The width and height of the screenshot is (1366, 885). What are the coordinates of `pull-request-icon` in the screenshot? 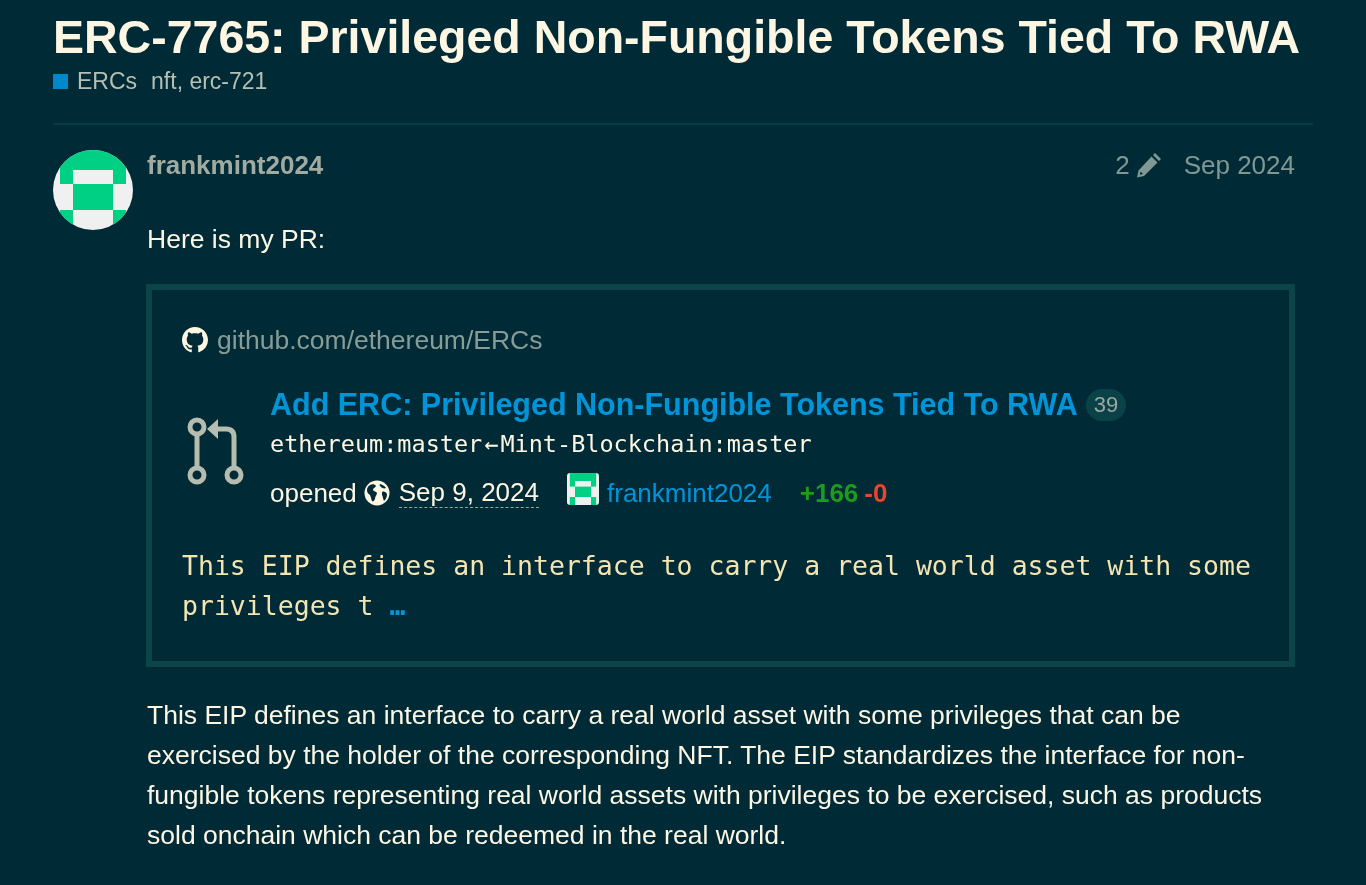 It's located at (216, 450).